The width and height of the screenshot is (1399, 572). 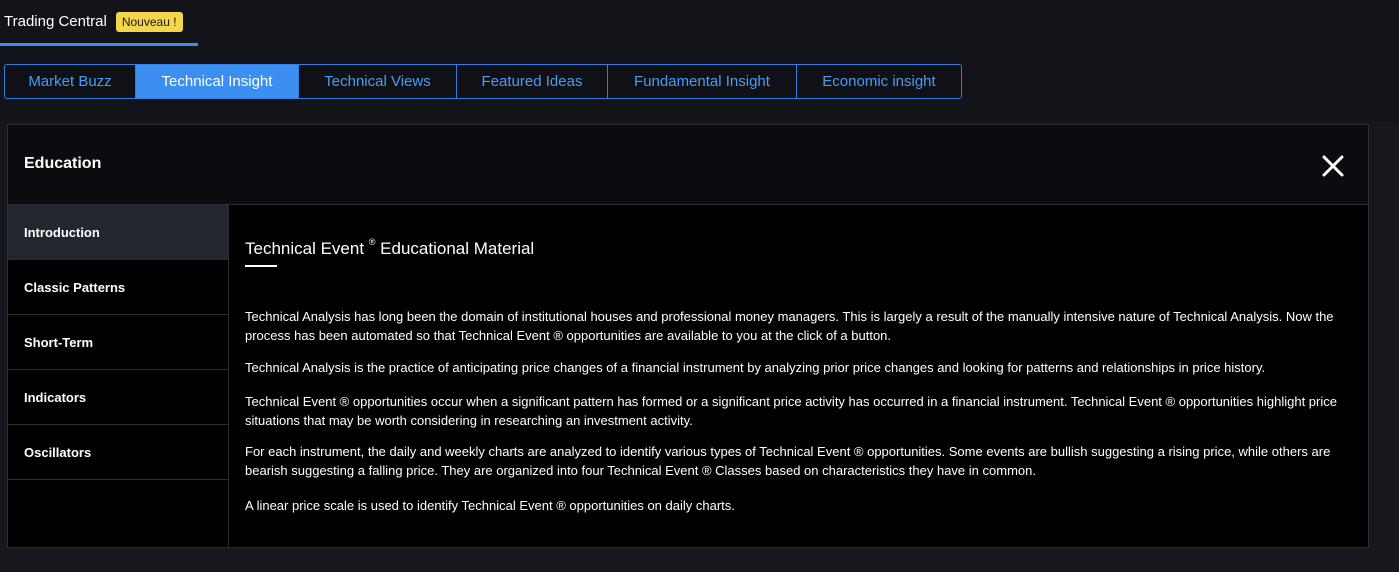 I want to click on sidebar-item-classic-patterns: Classic Patterns, so click(x=118, y=287).